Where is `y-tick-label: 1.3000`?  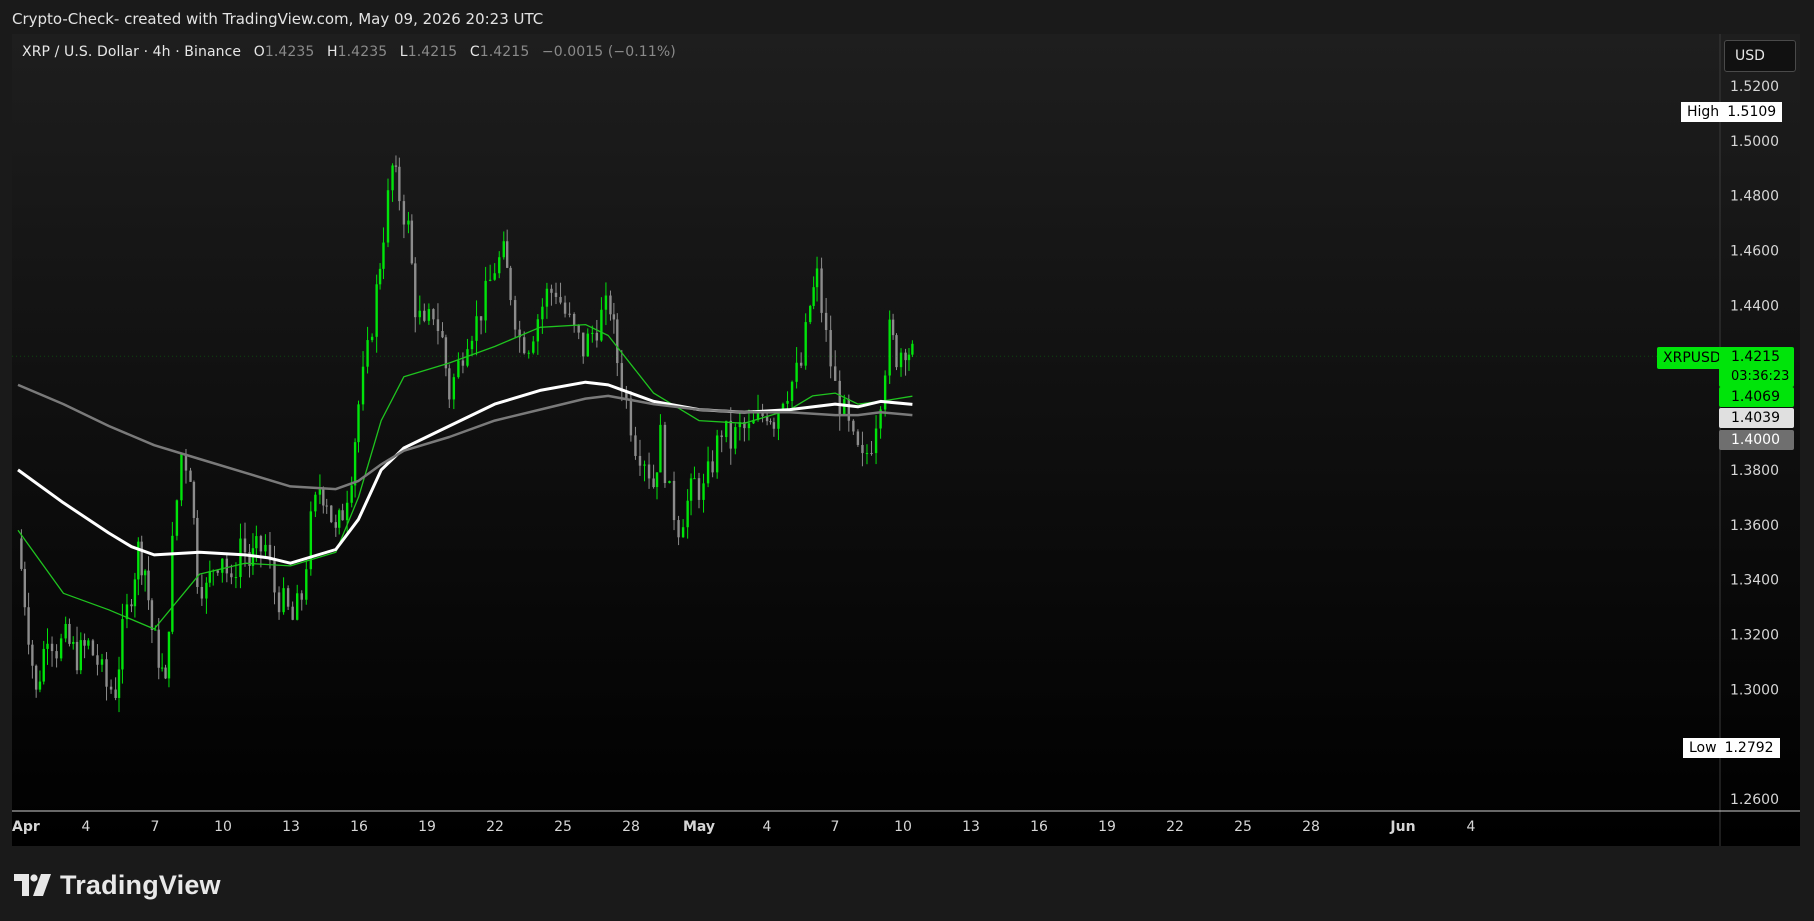
y-tick-label: 1.3000 is located at coordinates (1754, 690).